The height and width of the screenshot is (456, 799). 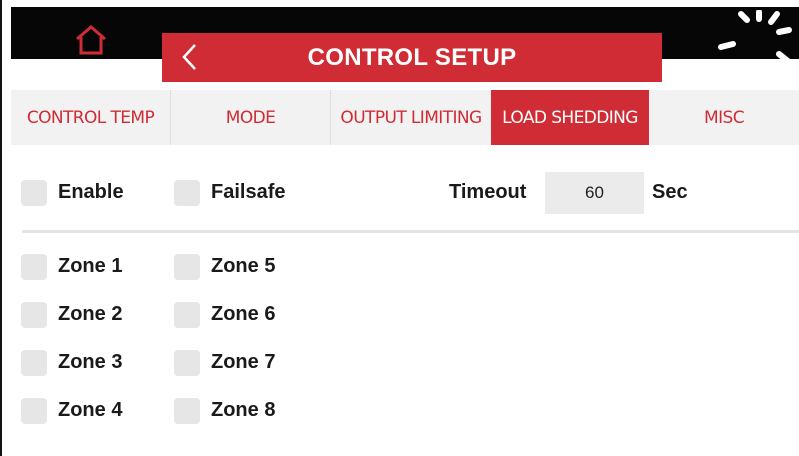 I want to click on zone-8-checkbox, so click(x=187, y=411).